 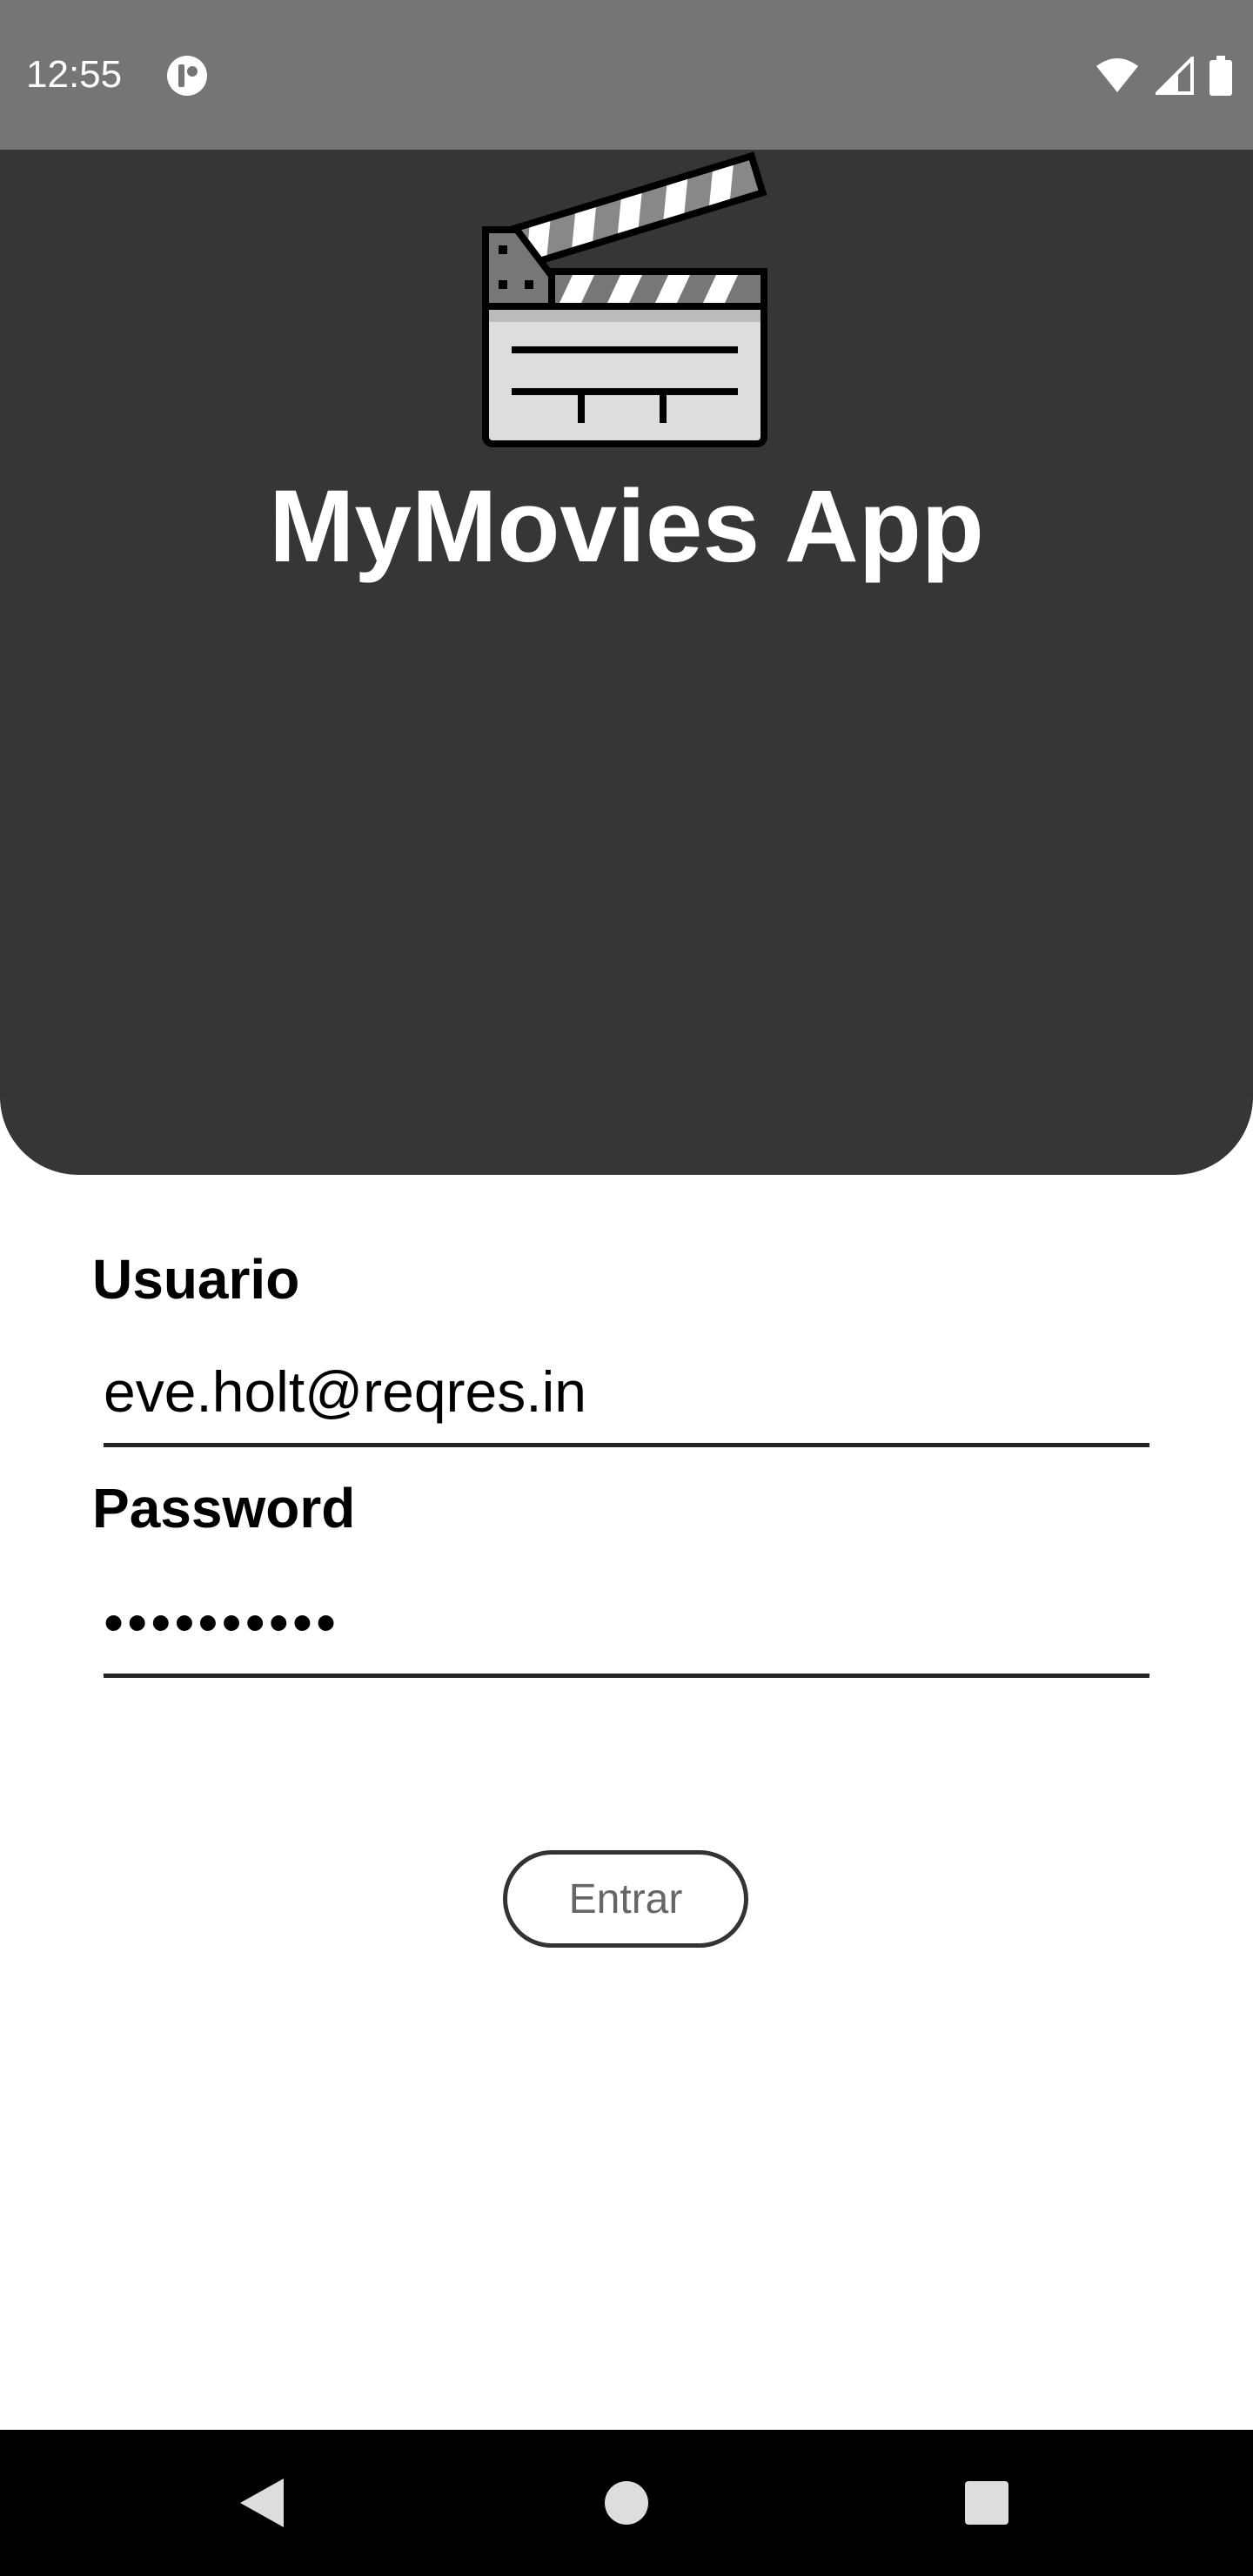 I want to click on status-time: 12:55, so click(x=74, y=74).